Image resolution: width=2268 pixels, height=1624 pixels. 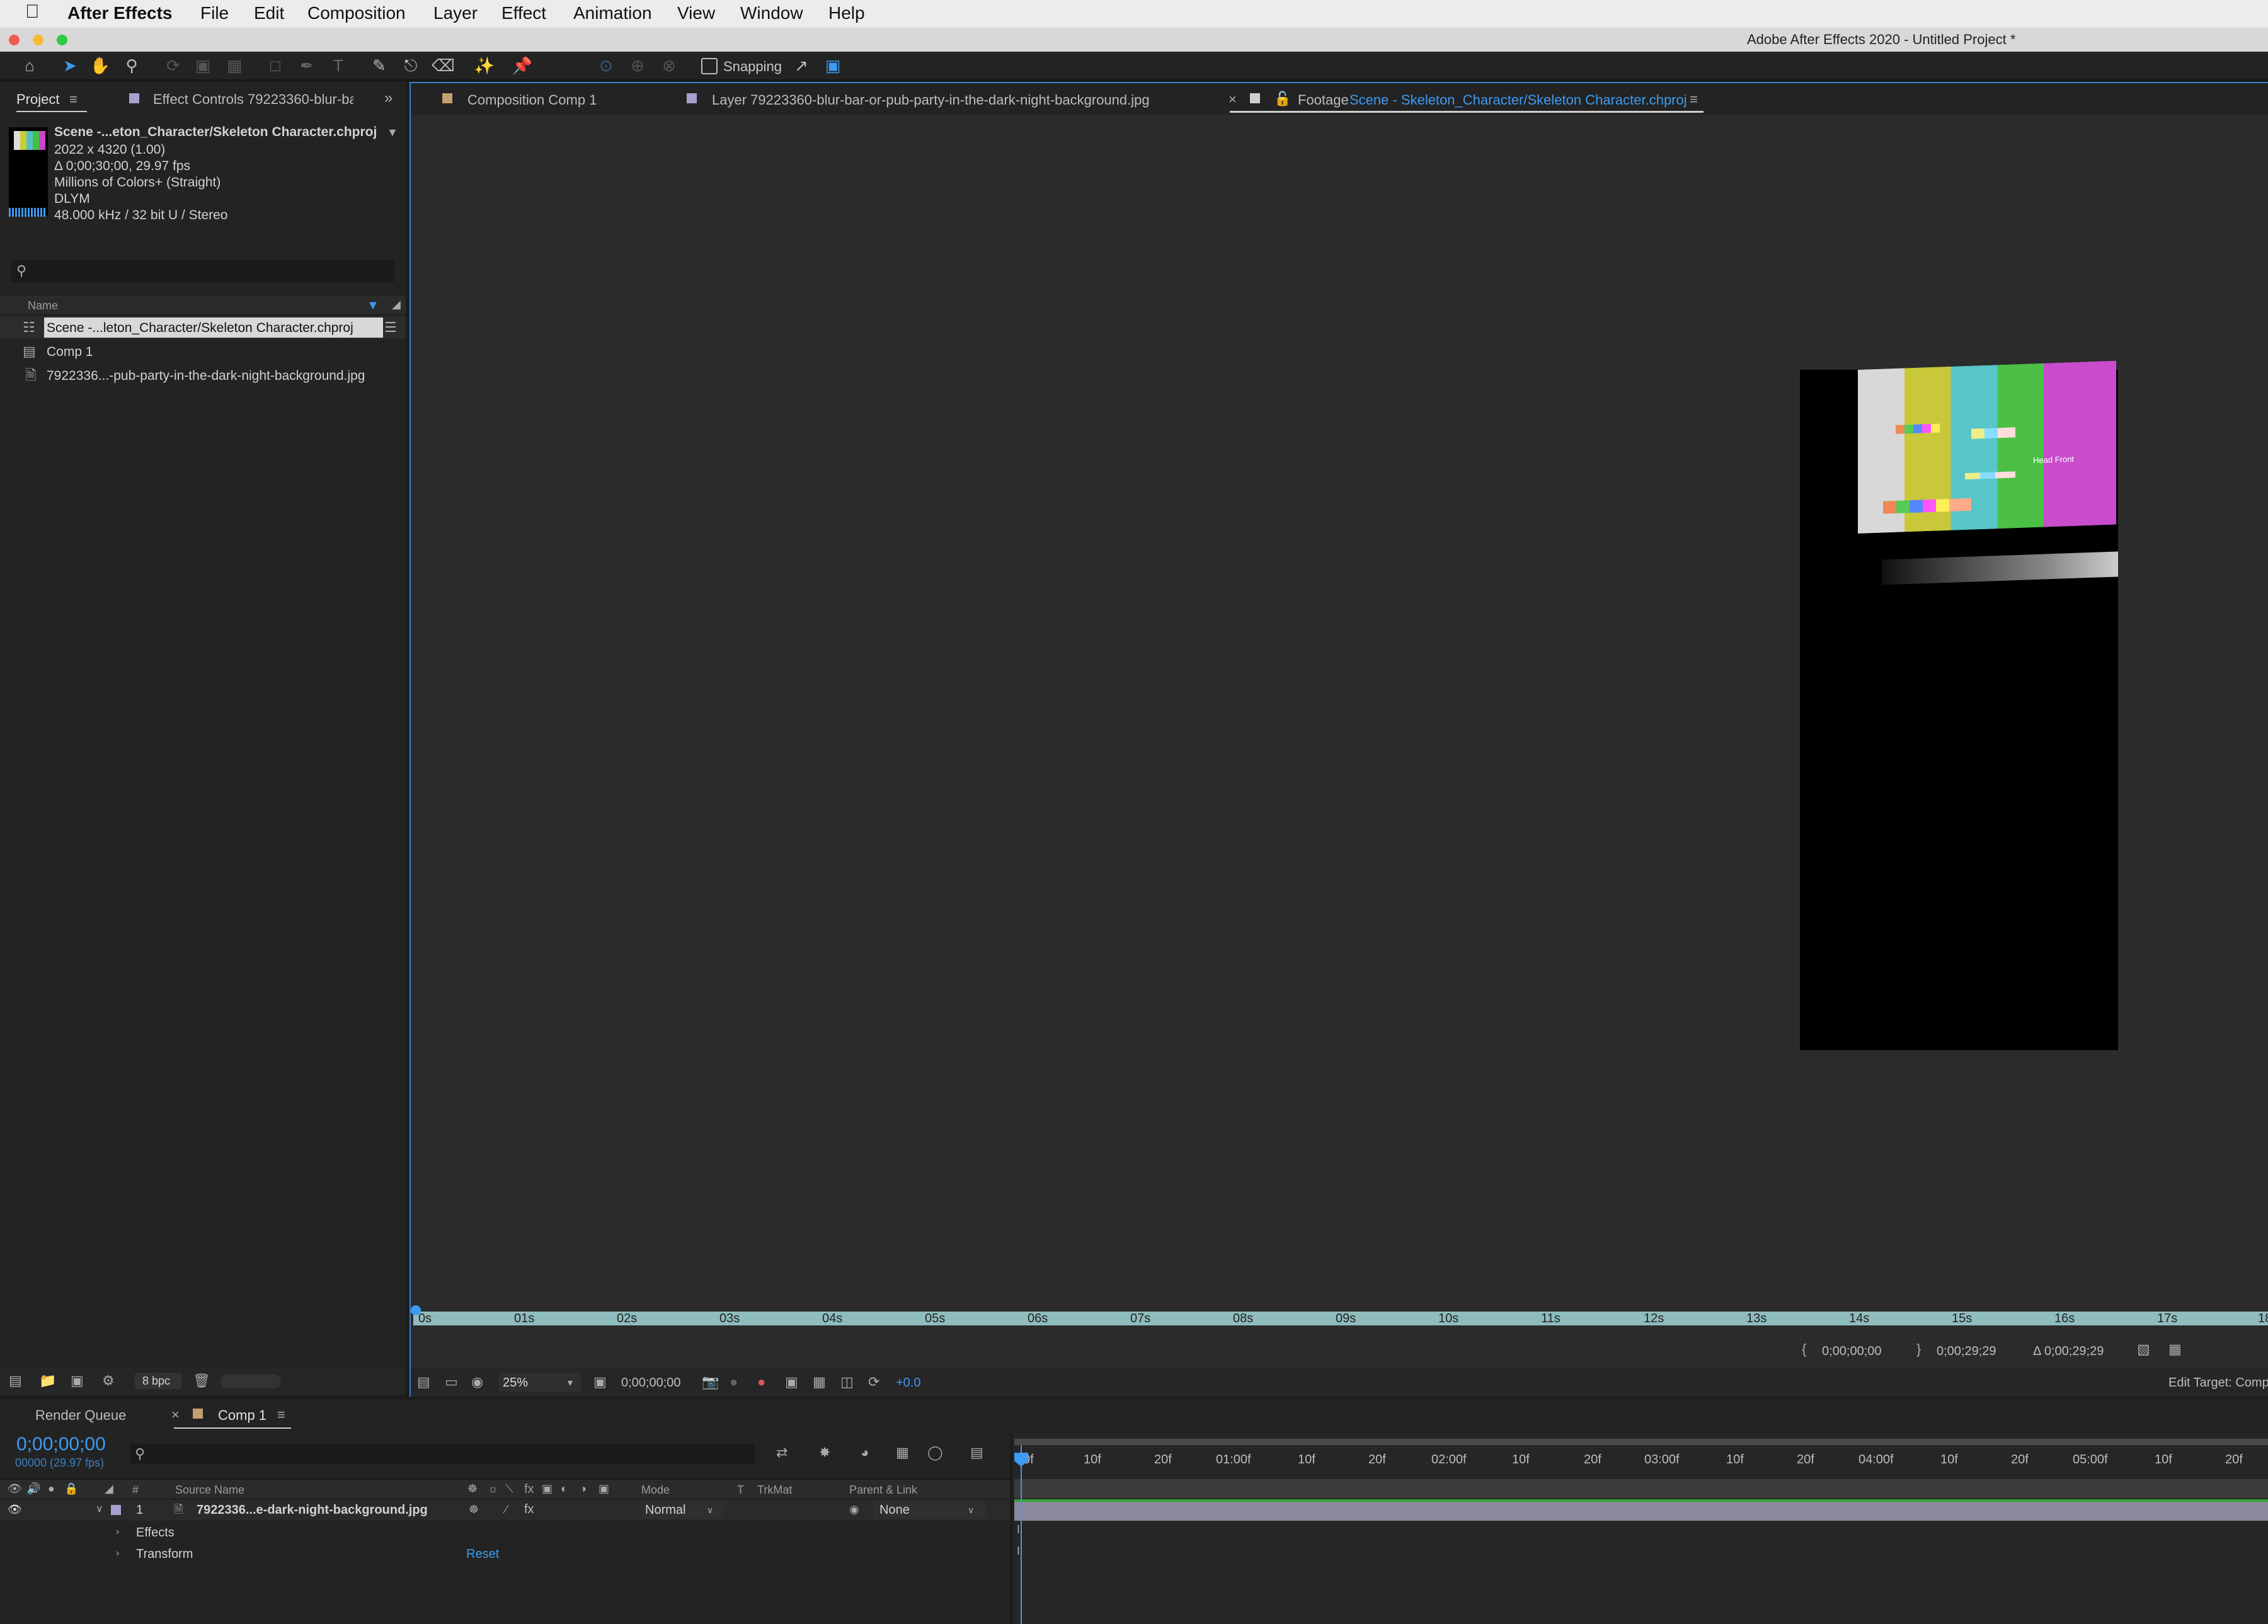 What do you see at coordinates (70, 66) in the screenshot?
I see `selection-tool-icon: ➤` at bounding box center [70, 66].